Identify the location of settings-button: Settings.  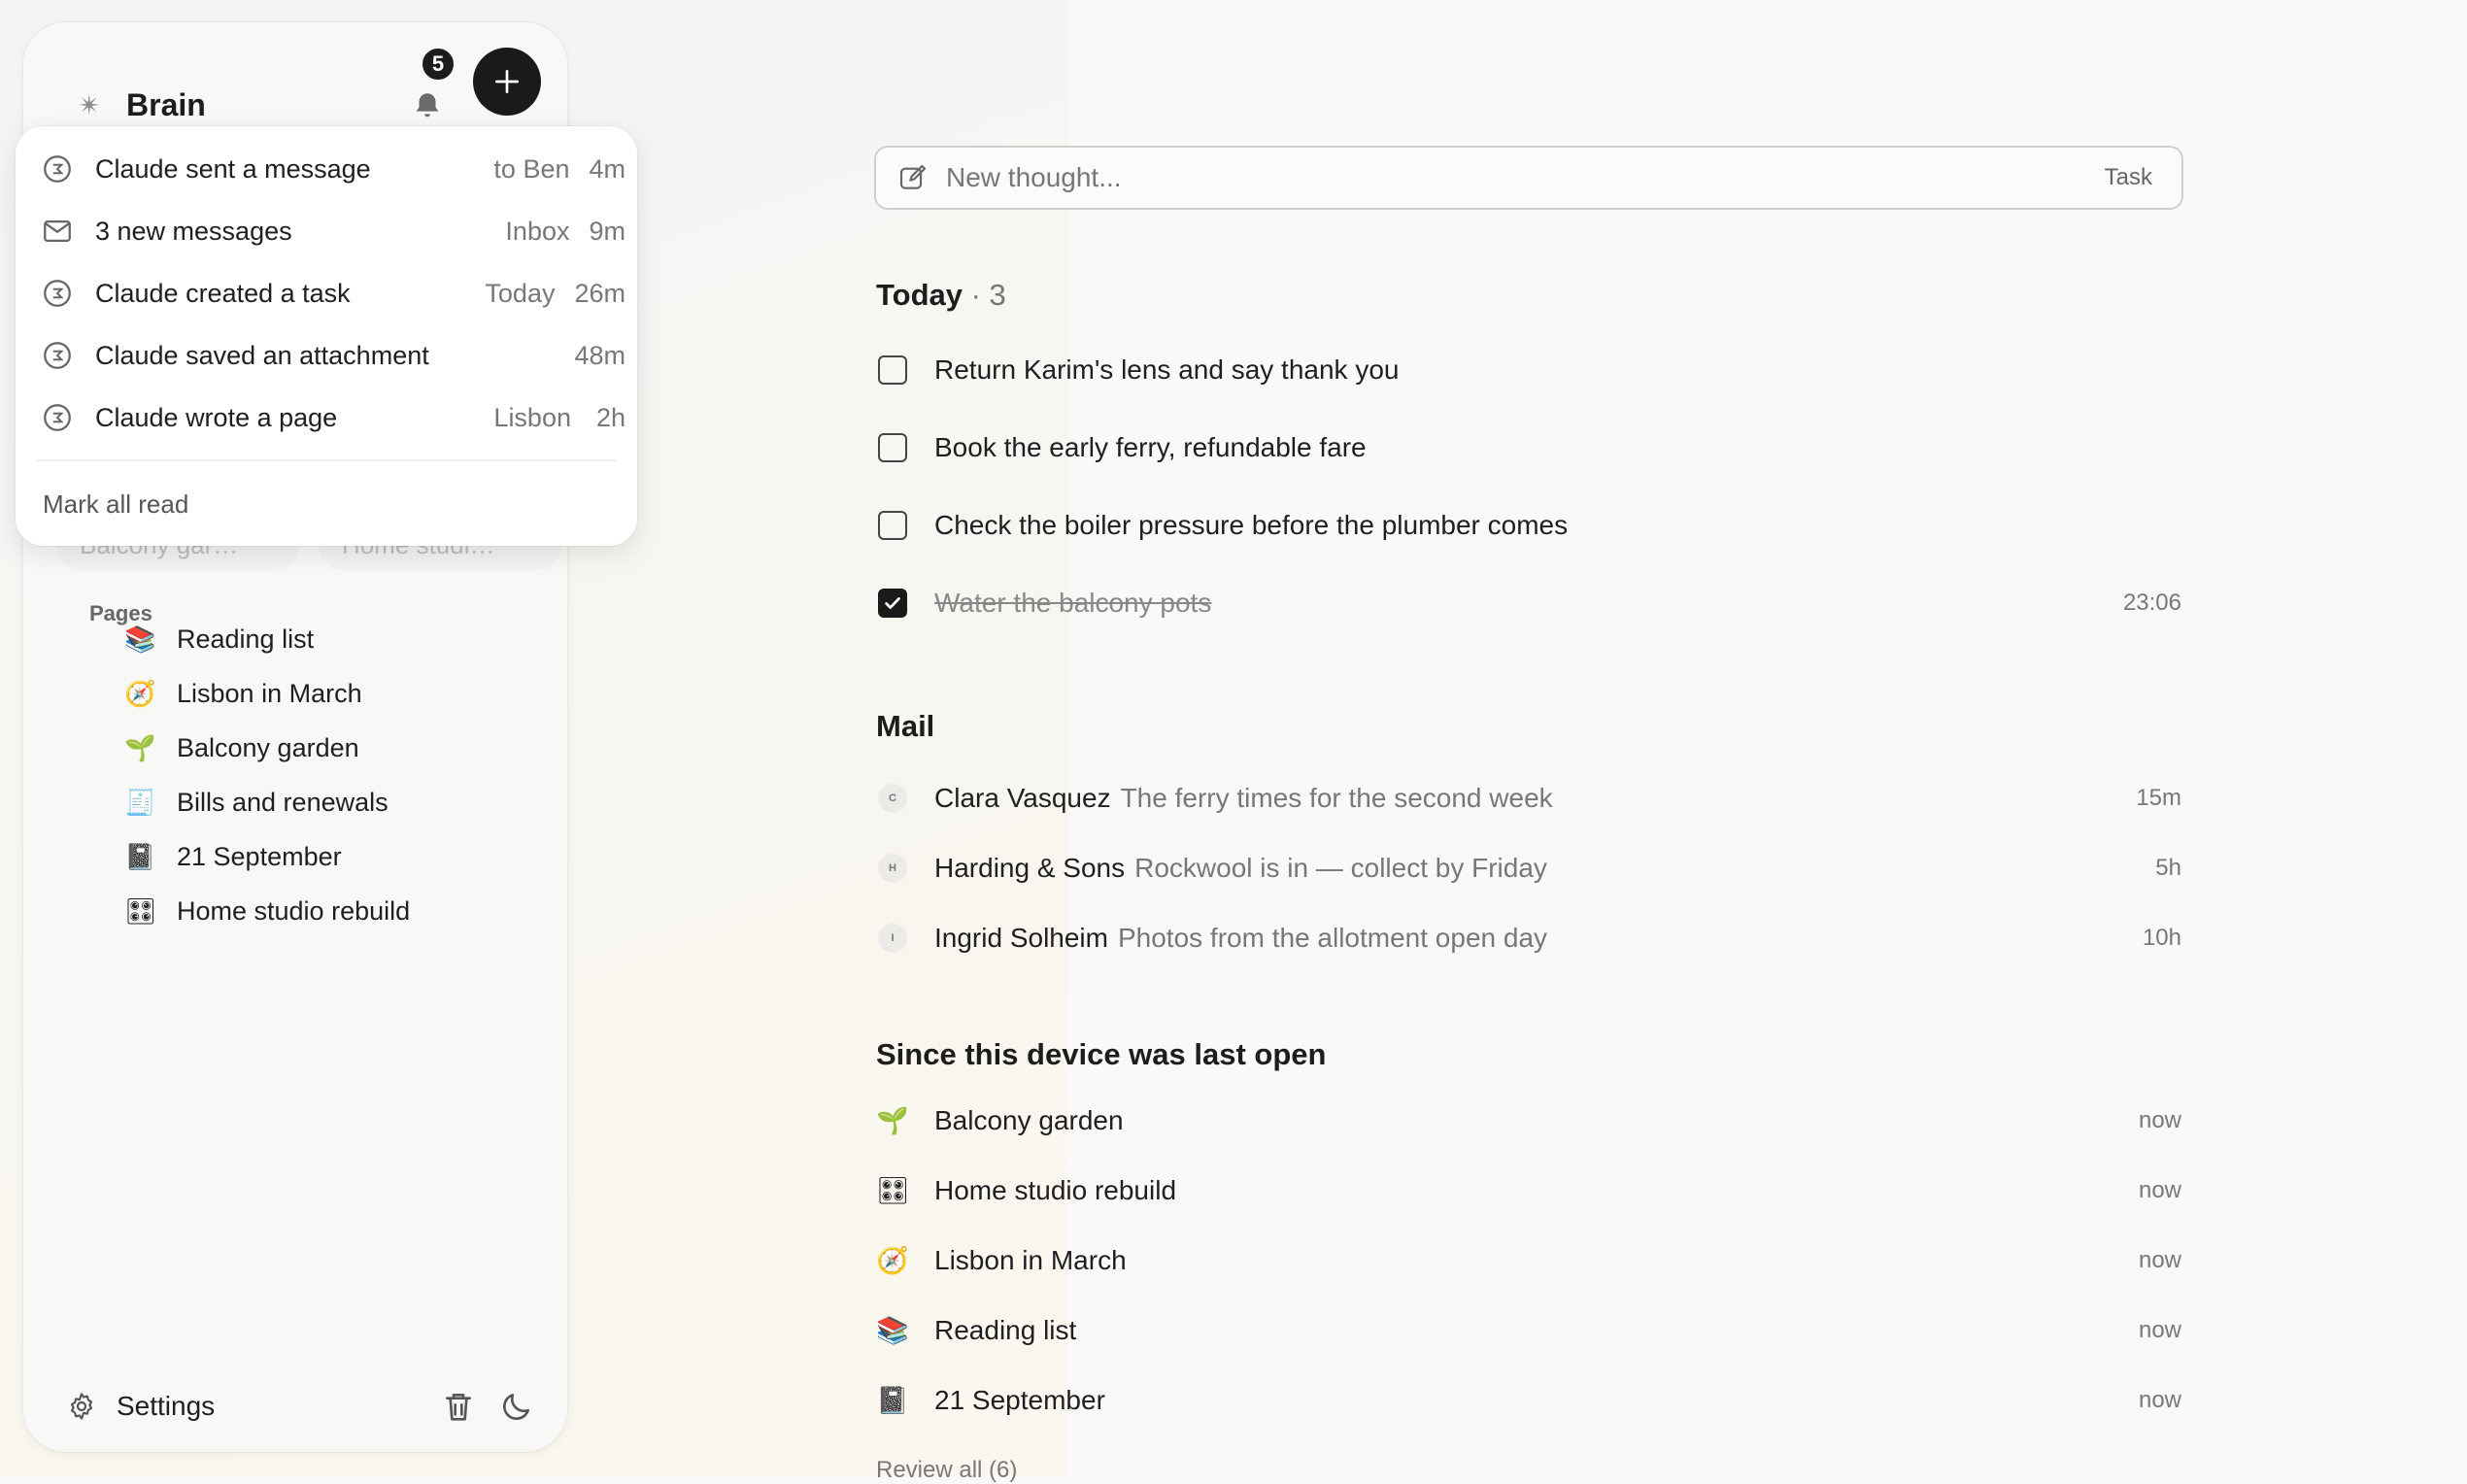
(141, 1406).